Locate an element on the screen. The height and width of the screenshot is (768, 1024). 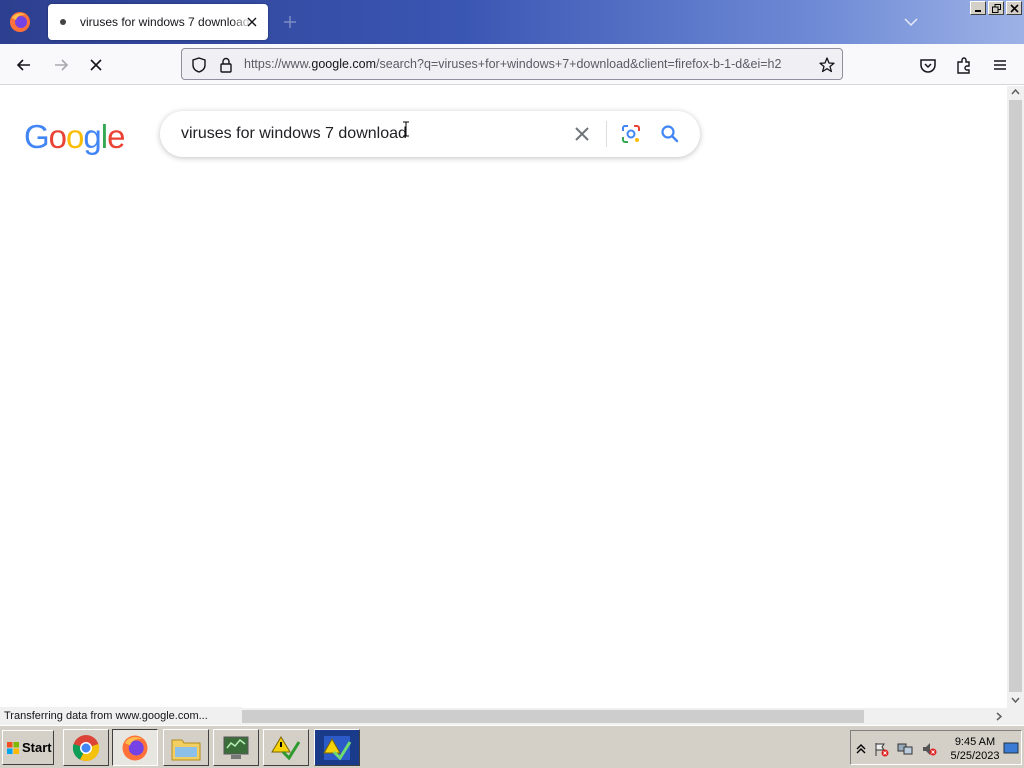
start-button: Start is located at coordinates (28, 747).